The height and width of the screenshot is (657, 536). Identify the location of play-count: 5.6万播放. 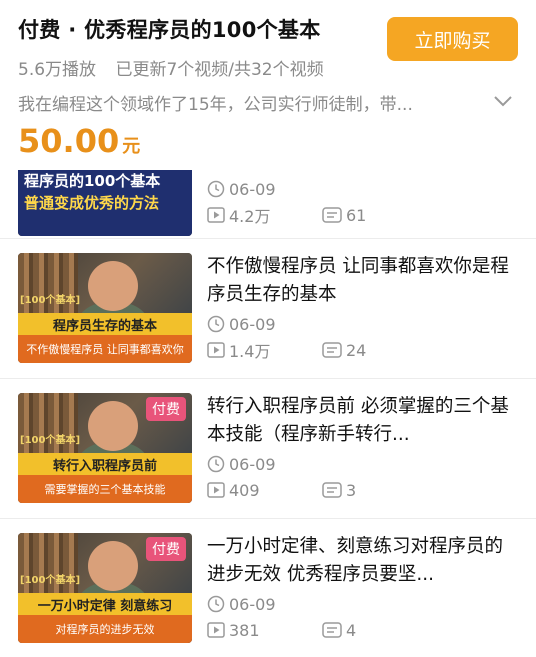
(57, 70).